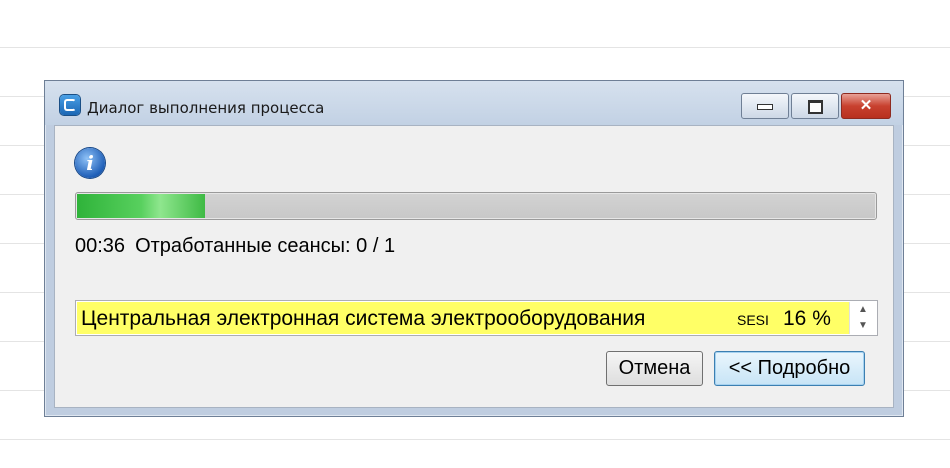  I want to click on elapsed-time: 00:36, so click(100, 246).